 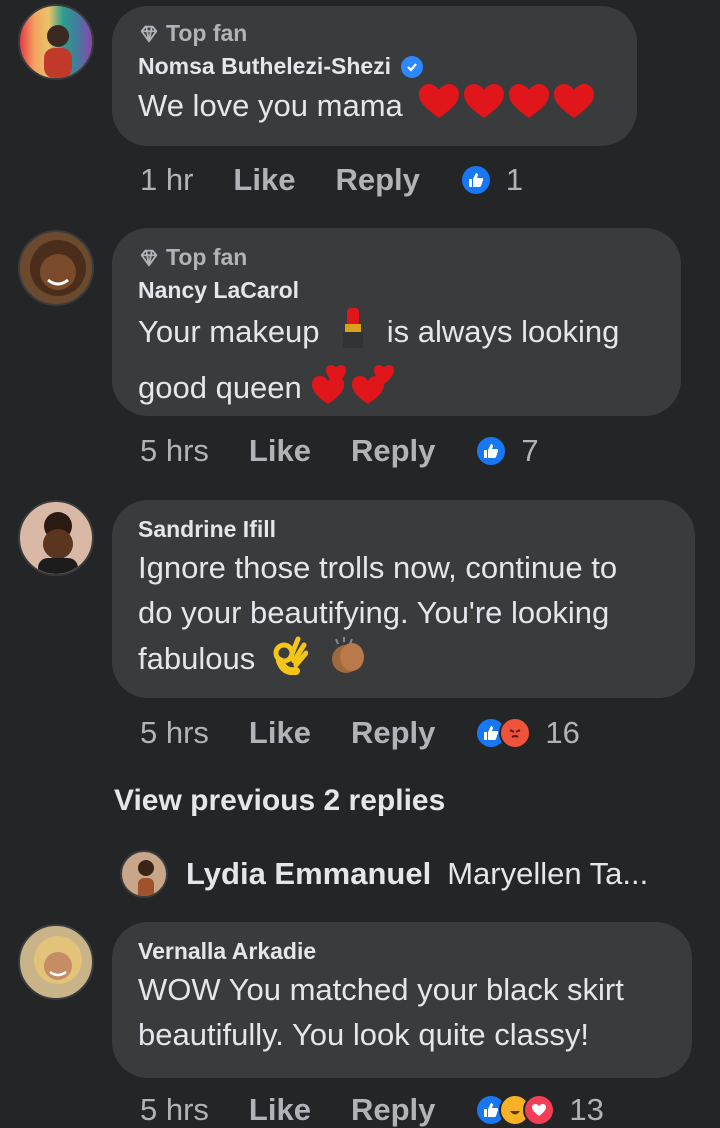 I want to click on comment-text-line: Ignore those trolls now, continue to, so click(x=378, y=567).